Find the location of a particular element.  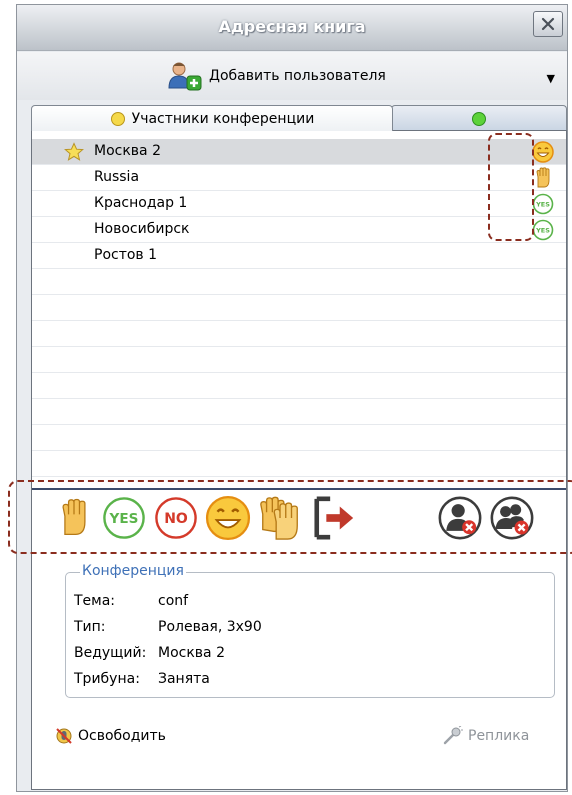

remove-users-button is located at coordinates (512, 518).